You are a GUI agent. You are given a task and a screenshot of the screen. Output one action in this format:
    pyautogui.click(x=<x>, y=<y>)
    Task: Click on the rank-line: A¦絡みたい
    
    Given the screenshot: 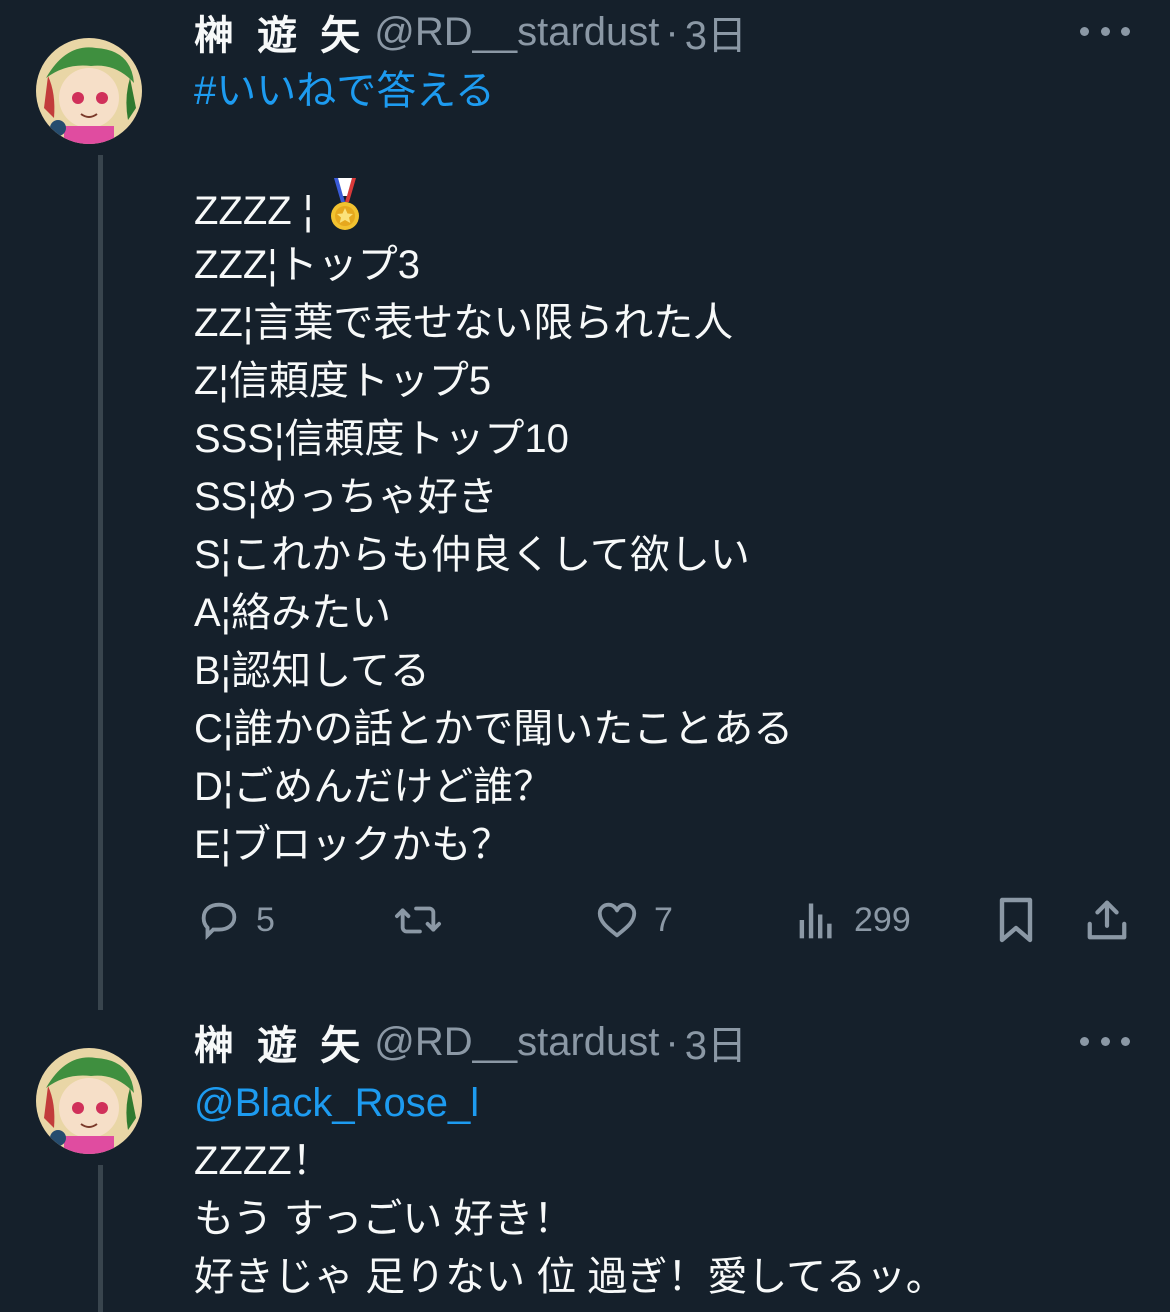 What is the action you would take?
    pyautogui.click(x=293, y=613)
    